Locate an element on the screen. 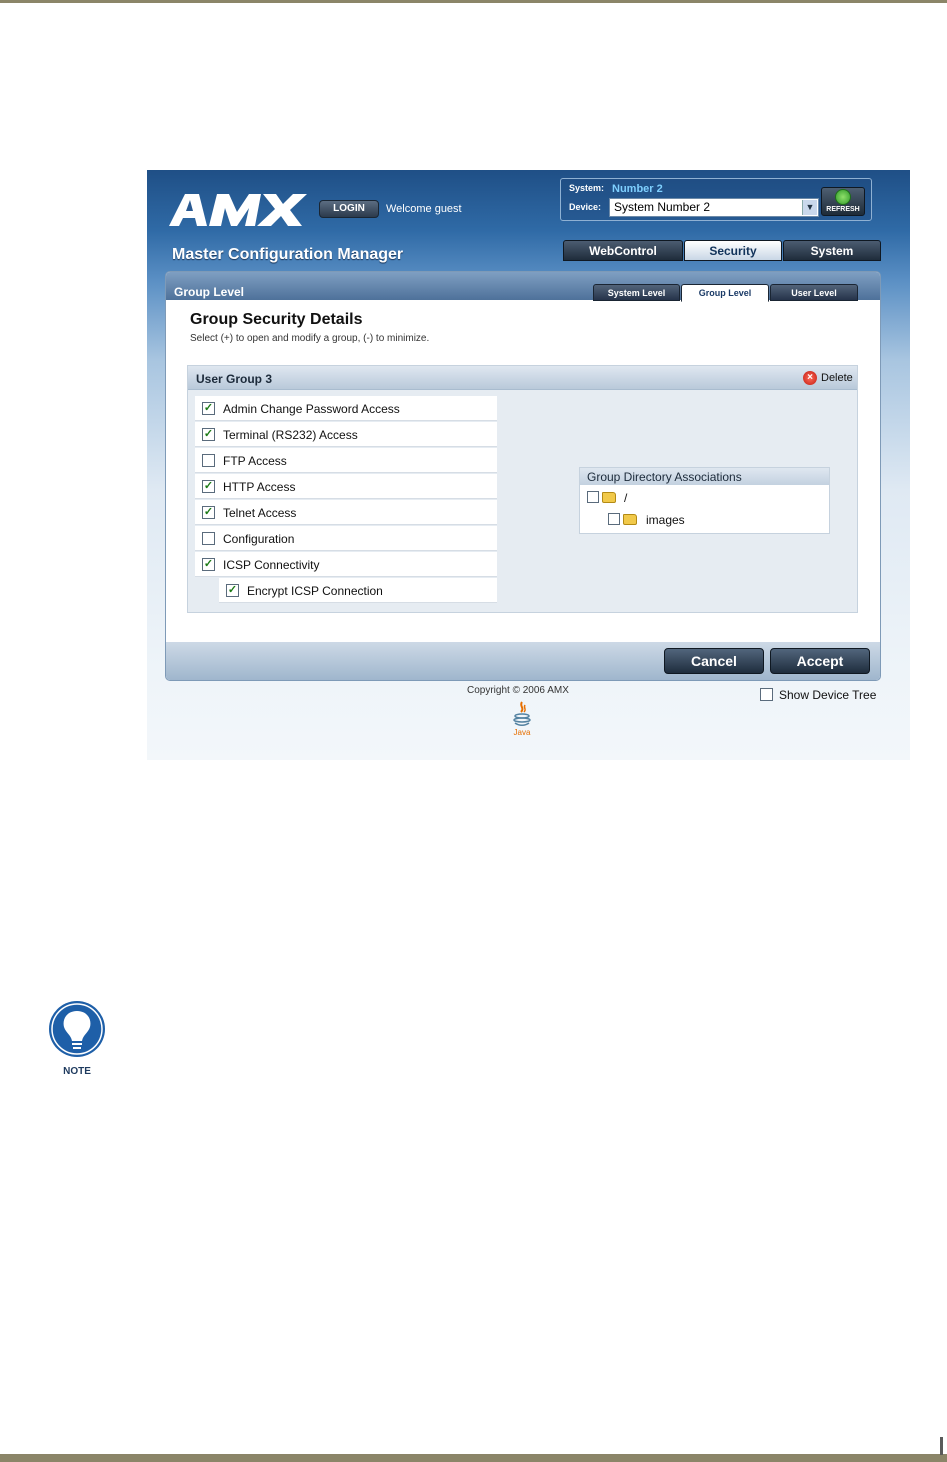 This screenshot has width=947, height=1462. page-bottom-rule is located at coordinates (473, 1458).